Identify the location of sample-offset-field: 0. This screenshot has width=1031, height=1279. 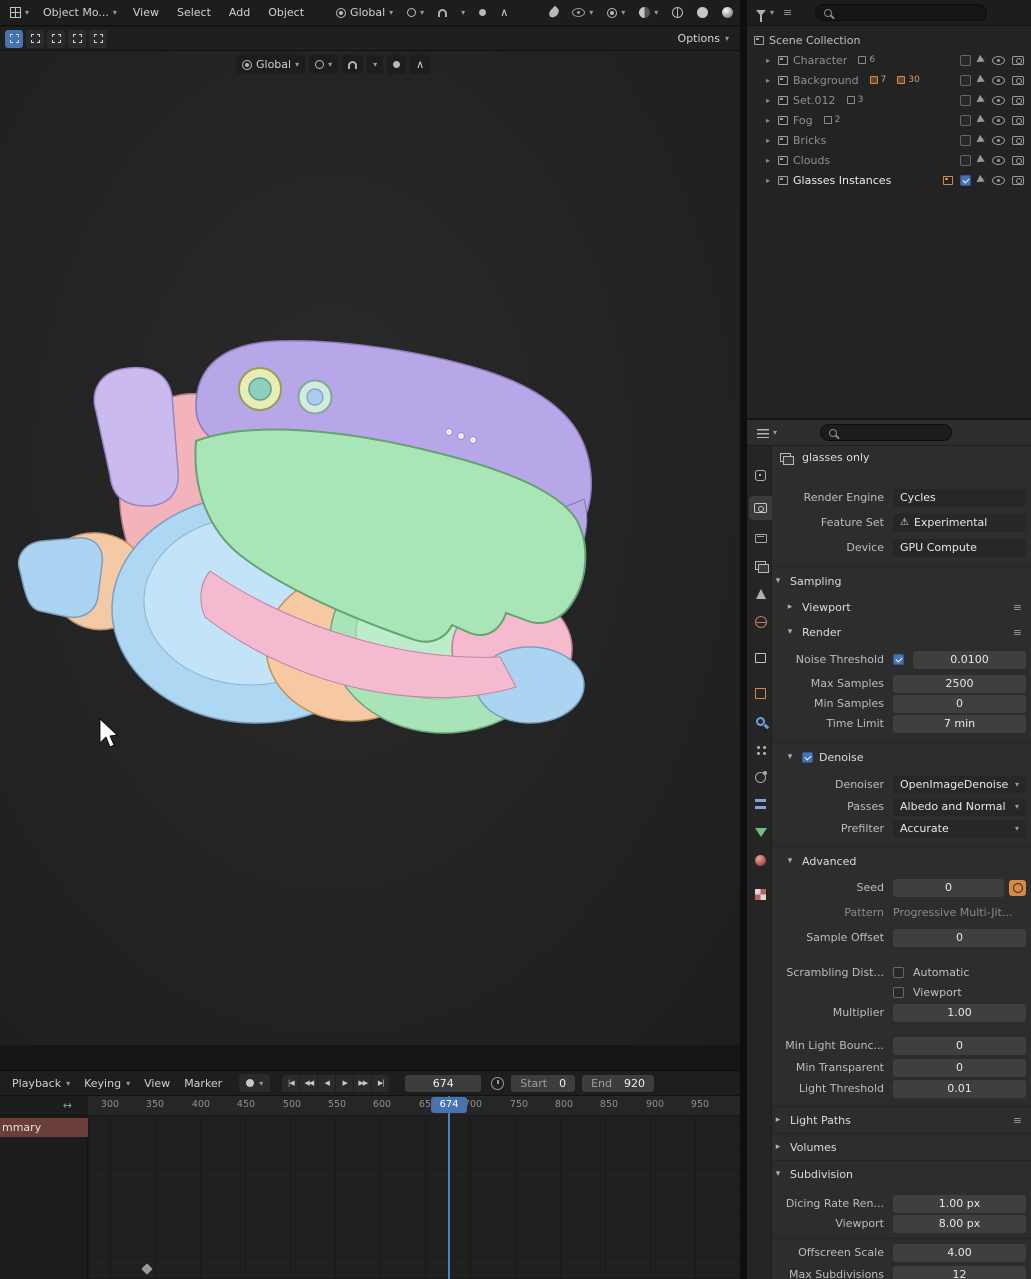
(959, 938).